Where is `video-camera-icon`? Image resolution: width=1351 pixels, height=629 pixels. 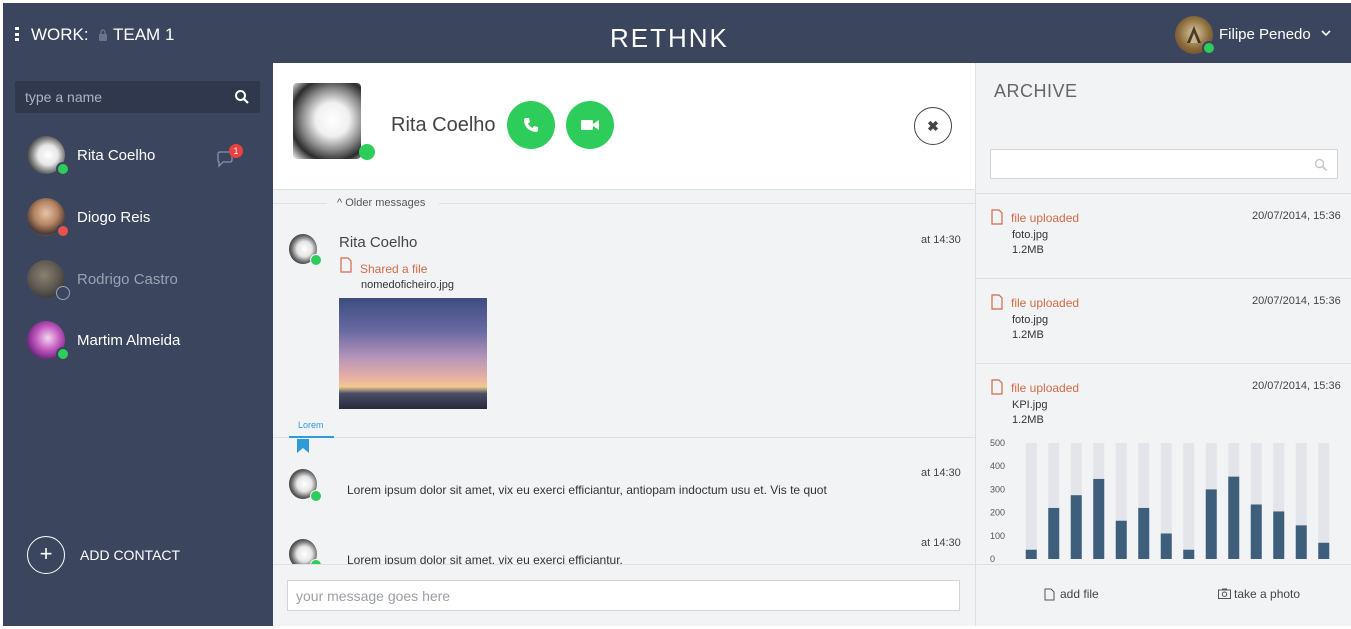 video-camera-icon is located at coordinates (590, 125).